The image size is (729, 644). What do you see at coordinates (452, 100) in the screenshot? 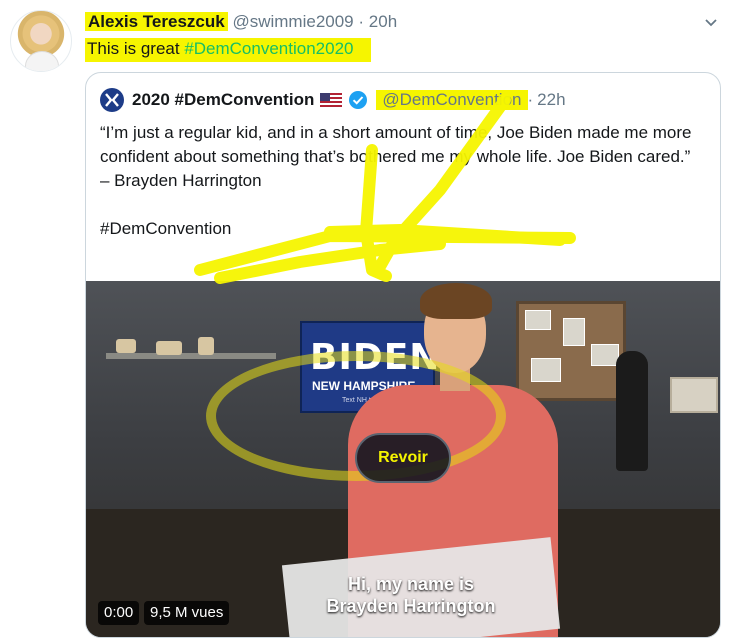
I see `quoted-handle: @DemConvention` at bounding box center [452, 100].